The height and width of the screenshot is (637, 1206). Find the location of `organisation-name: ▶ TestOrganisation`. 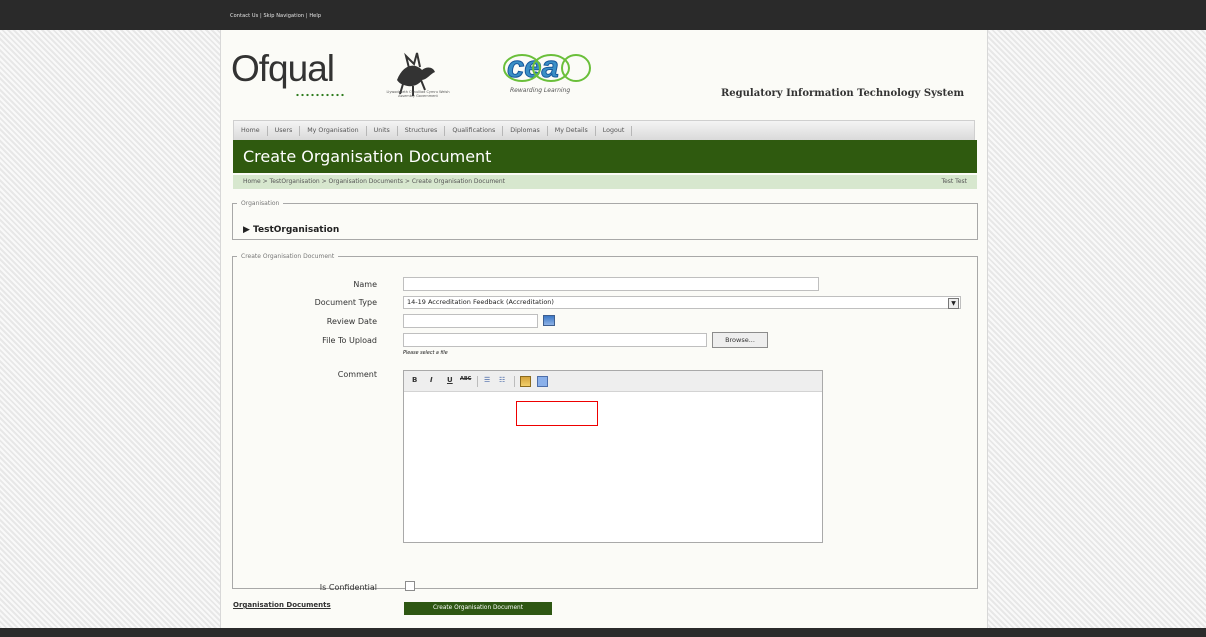

organisation-name: ▶ TestOrganisation is located at coordinates (291, 230).